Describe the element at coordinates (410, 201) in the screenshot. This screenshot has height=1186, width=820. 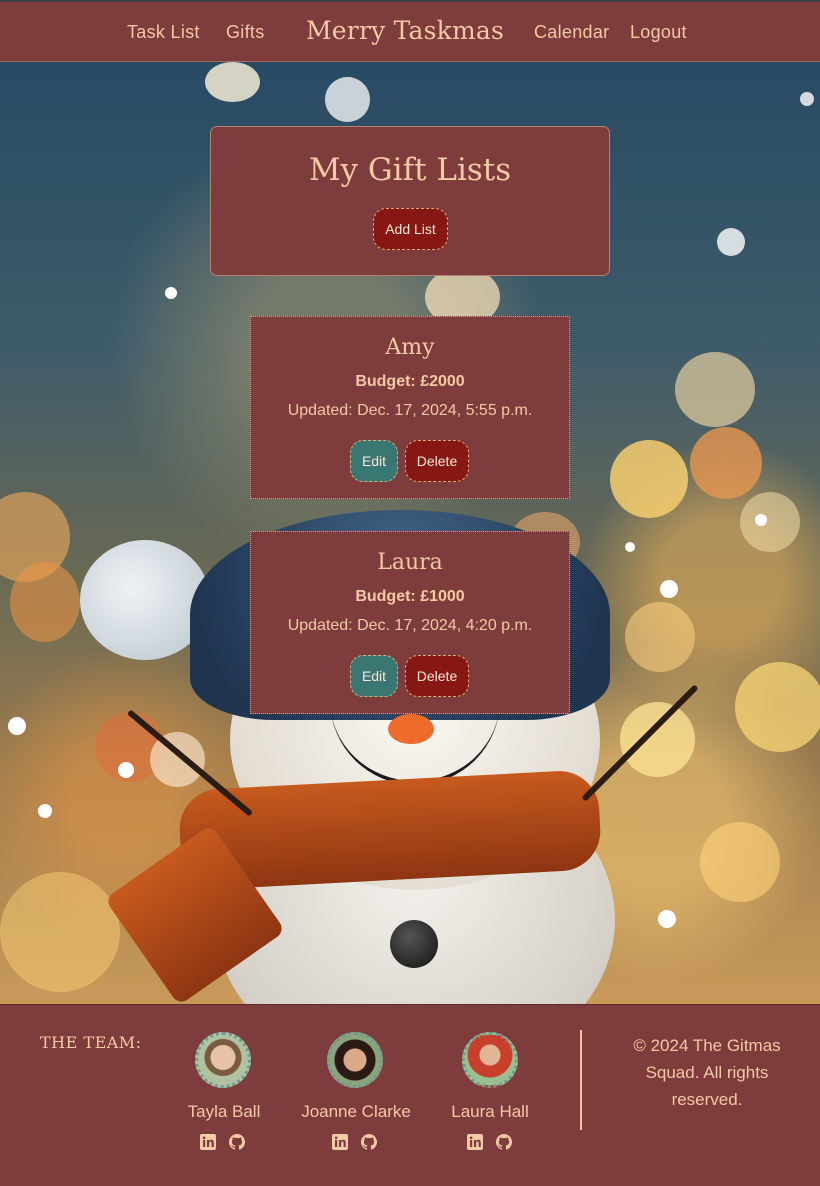
I see `gift-lists-header-card` at that location.